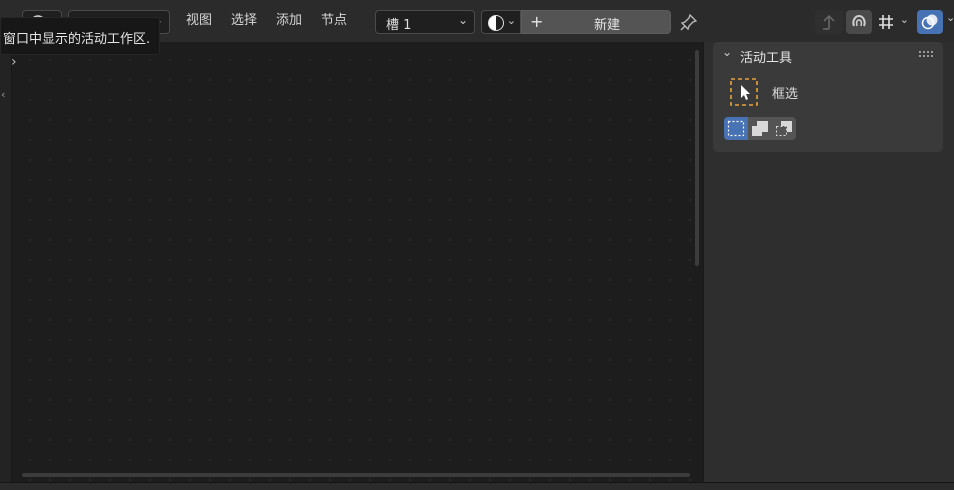  What do you see at coordinates (289, 21) in the screenshot?
I see `menu-add: 添加` at bounding box center [289, 21].